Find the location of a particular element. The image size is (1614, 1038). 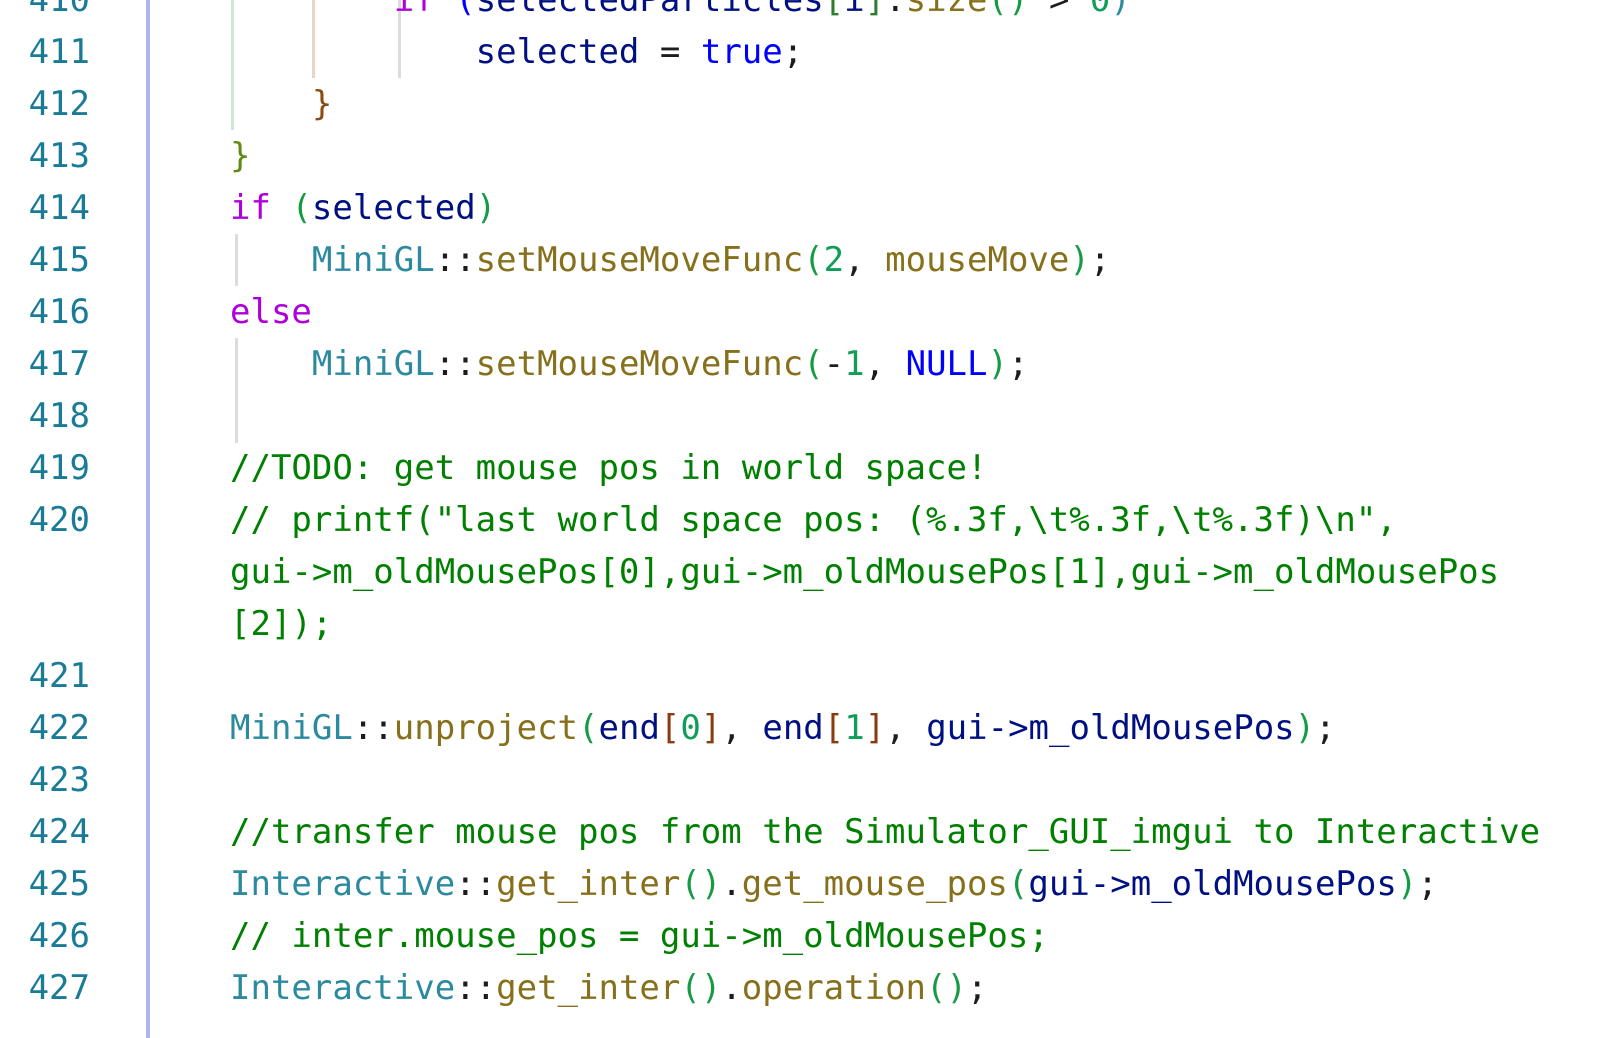

line-number: 425 is located at coordinates (59, 884).